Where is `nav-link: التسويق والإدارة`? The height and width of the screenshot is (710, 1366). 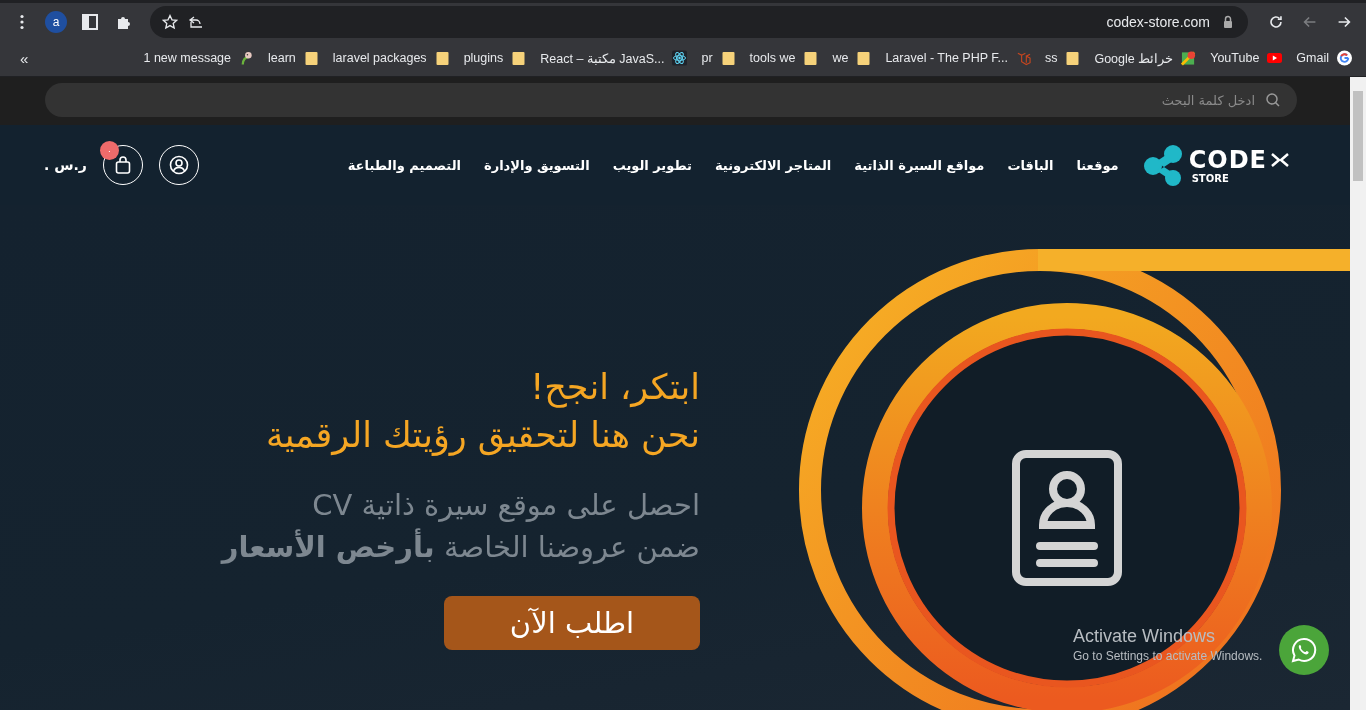
nav-link: التسويق والإدارة is located at coordinates (536, 165).